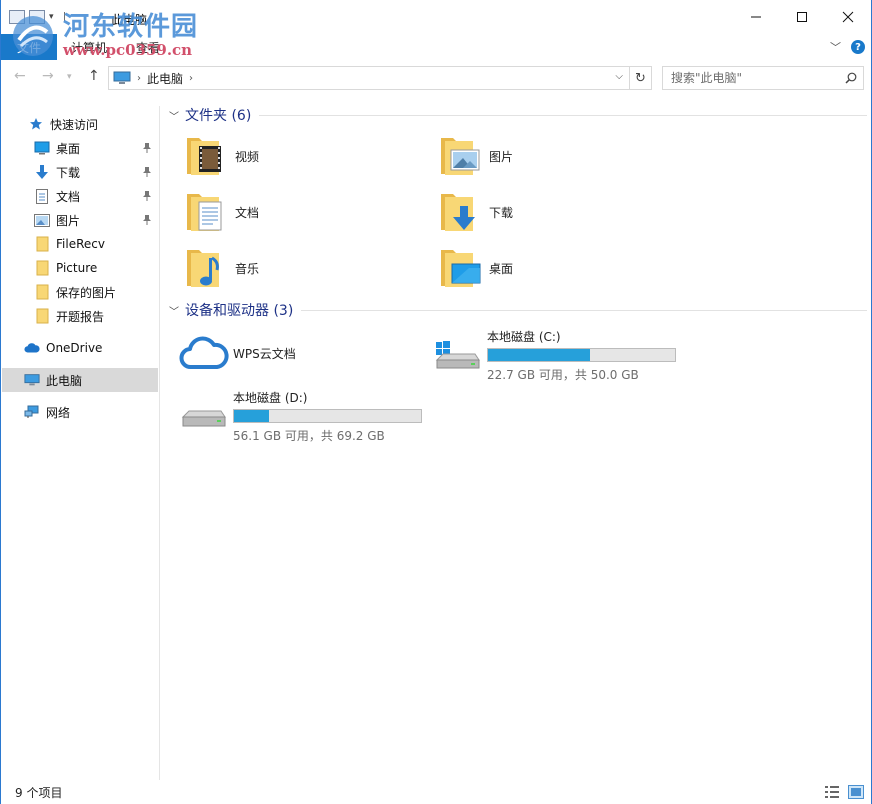 This screenshot has height=804, width=872. Describe the element at coordinates (832, 792) in the screenshot. I see `details-view-icon` at that location.